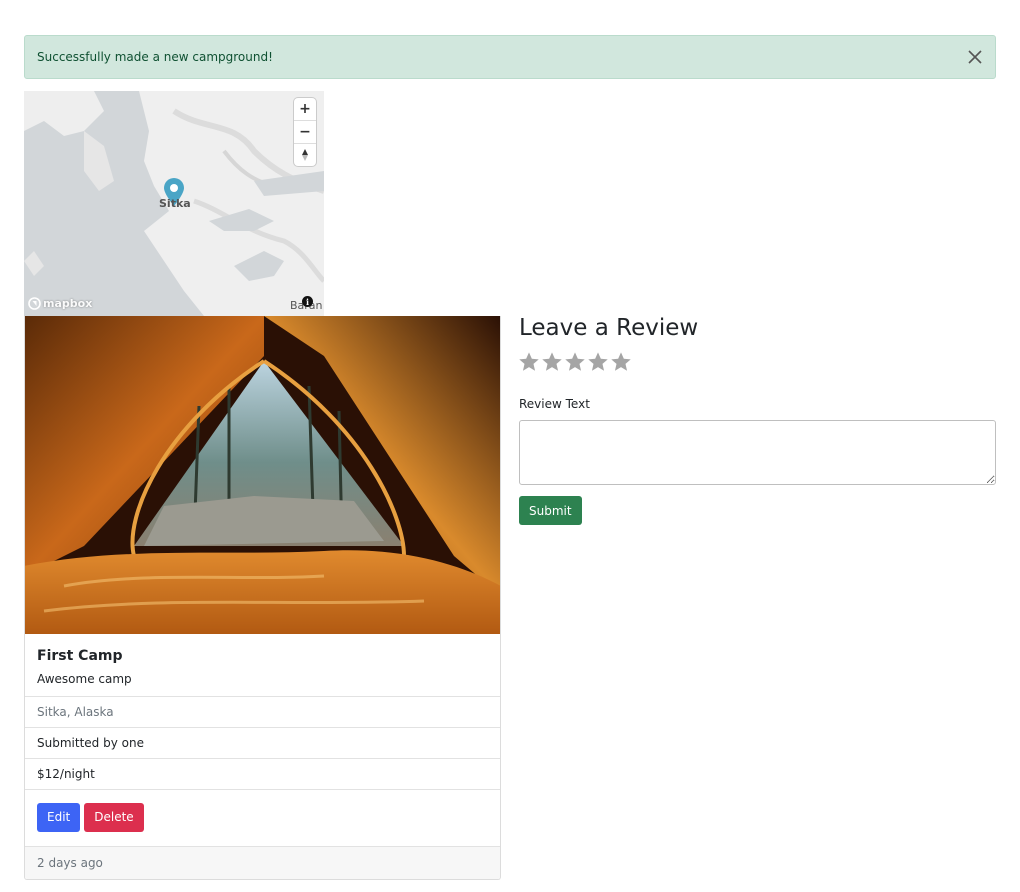 The height and width of the screenshot is (892, 1020). Describe the element at coordinates (550, 510) in the screenshot. I see `submit-review-button: Submit` at that location.